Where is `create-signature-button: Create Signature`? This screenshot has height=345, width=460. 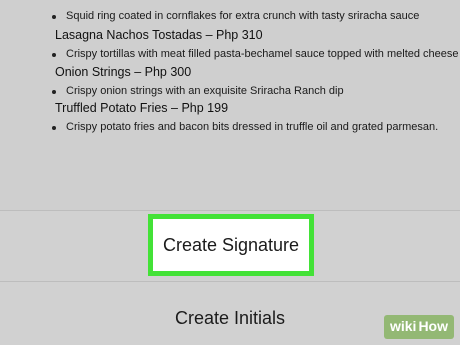 create-signature-button: Create Signature is located at coordinates (231, 245).